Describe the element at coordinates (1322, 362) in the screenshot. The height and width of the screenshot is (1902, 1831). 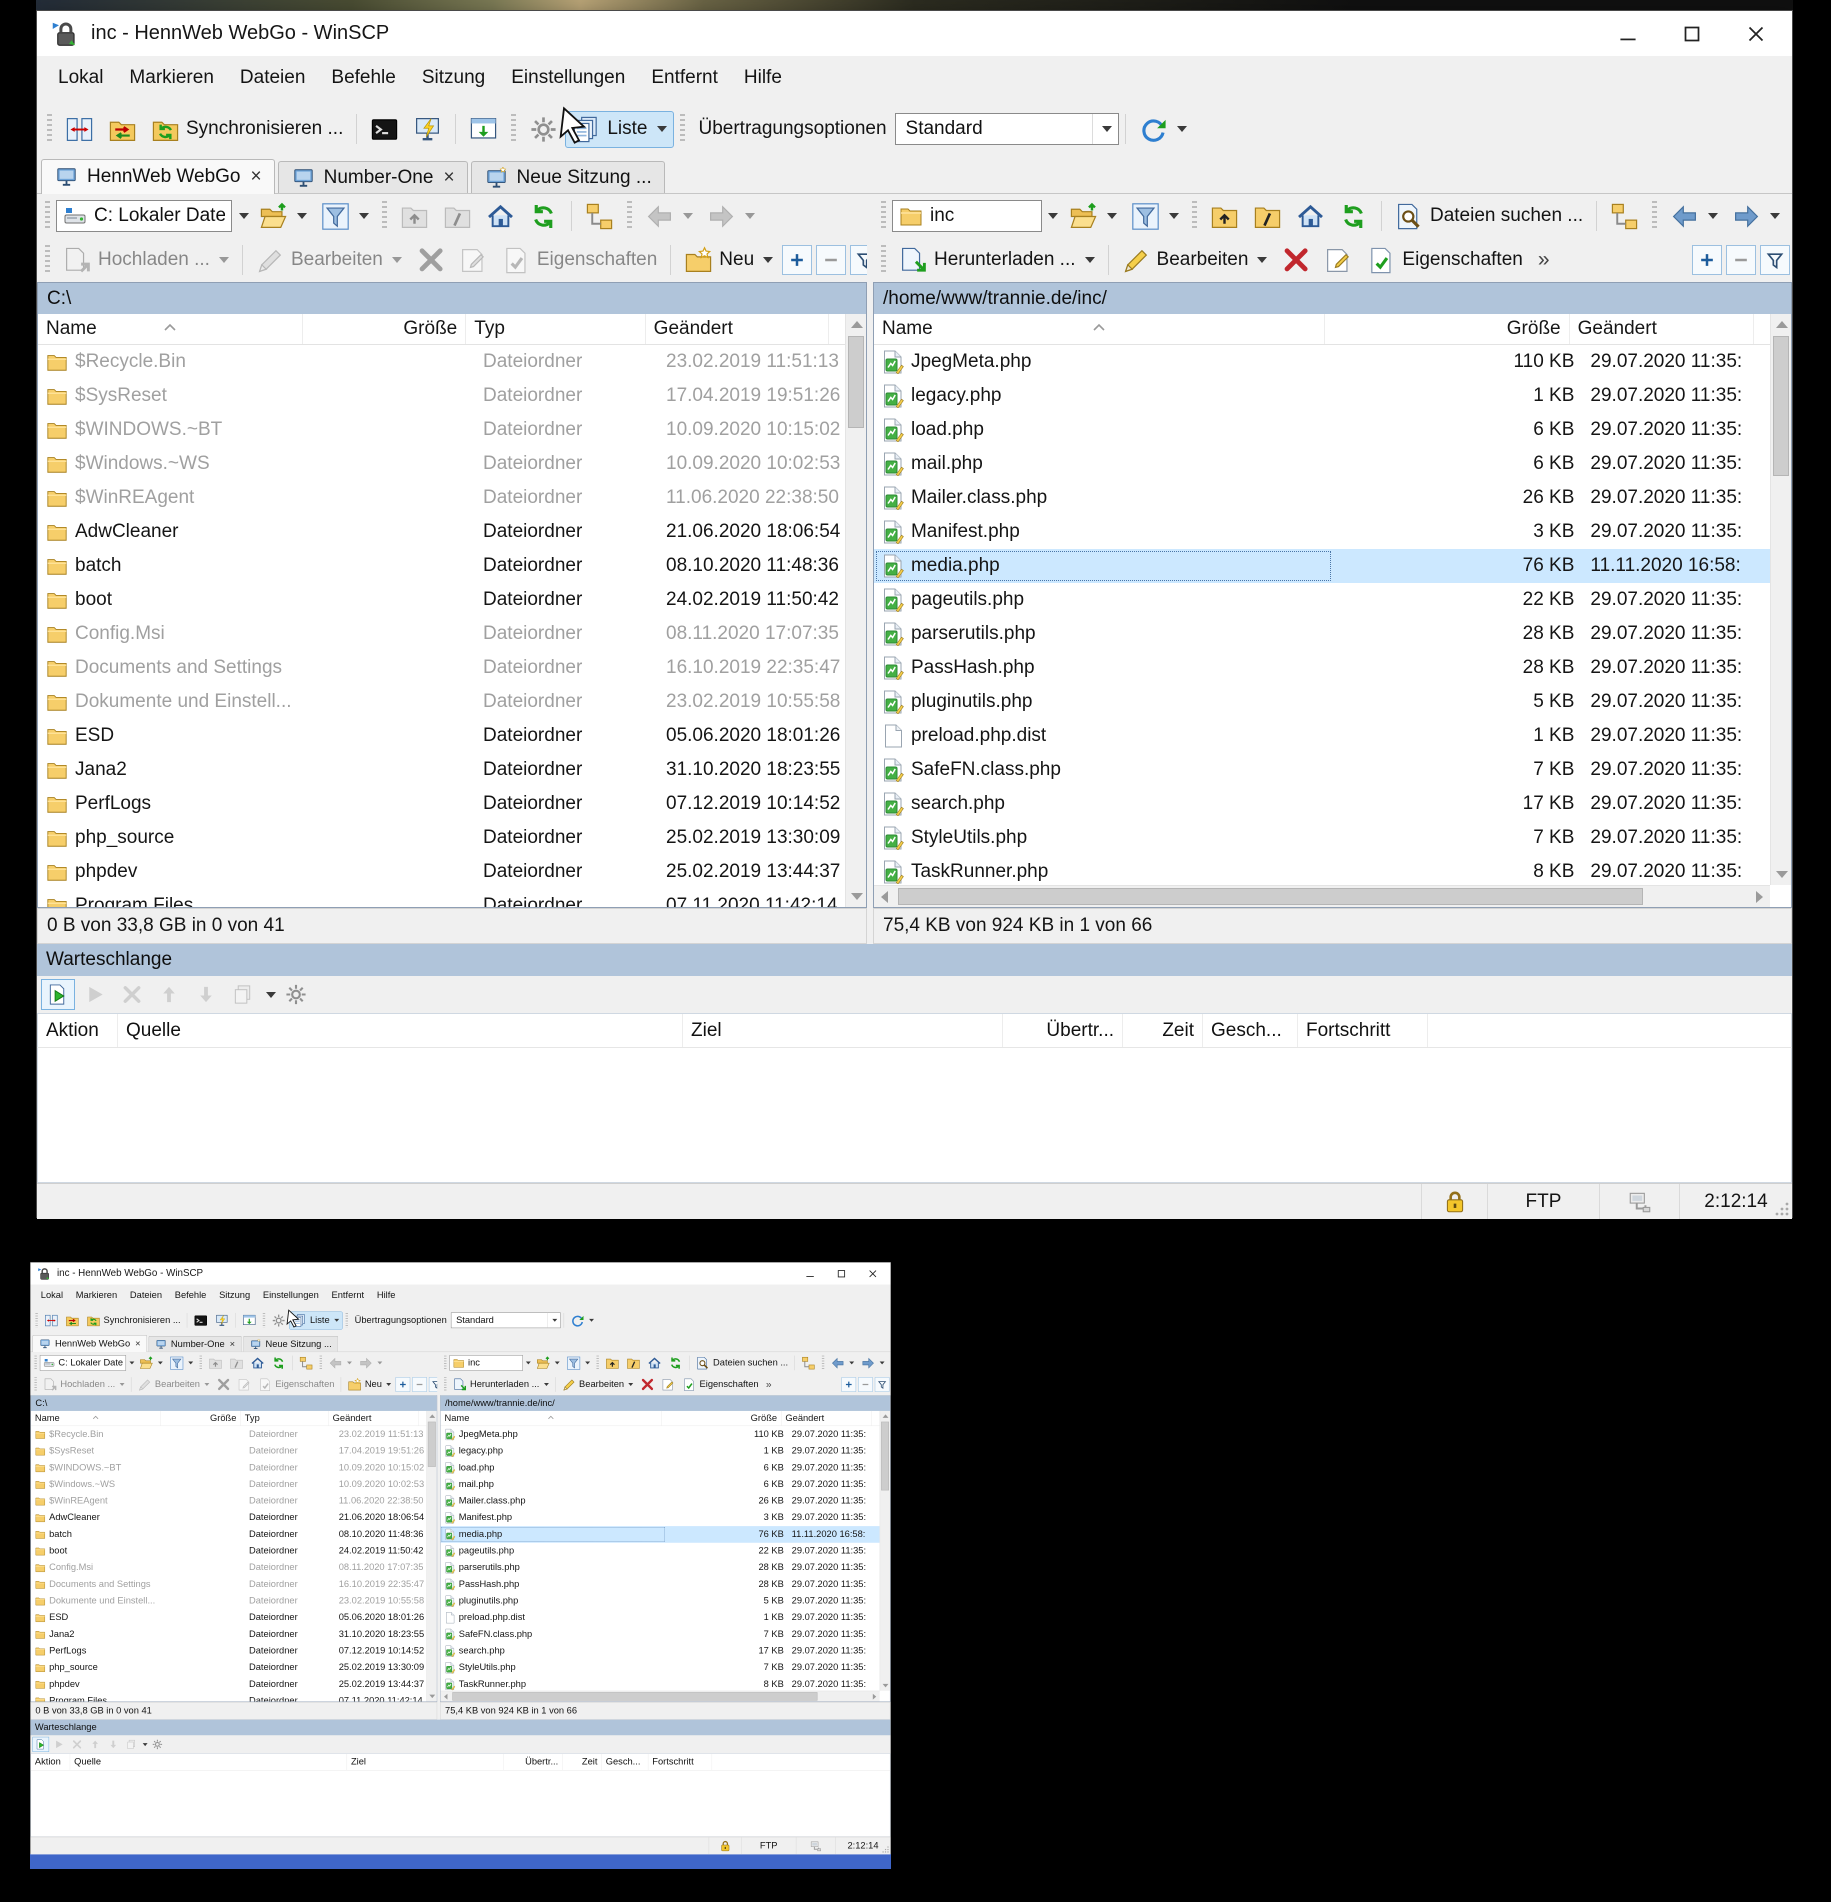
I see `file-row-jpegmeta-php: JpegMeta.php 110 KB 29.07.2020 11:35:` at that location.